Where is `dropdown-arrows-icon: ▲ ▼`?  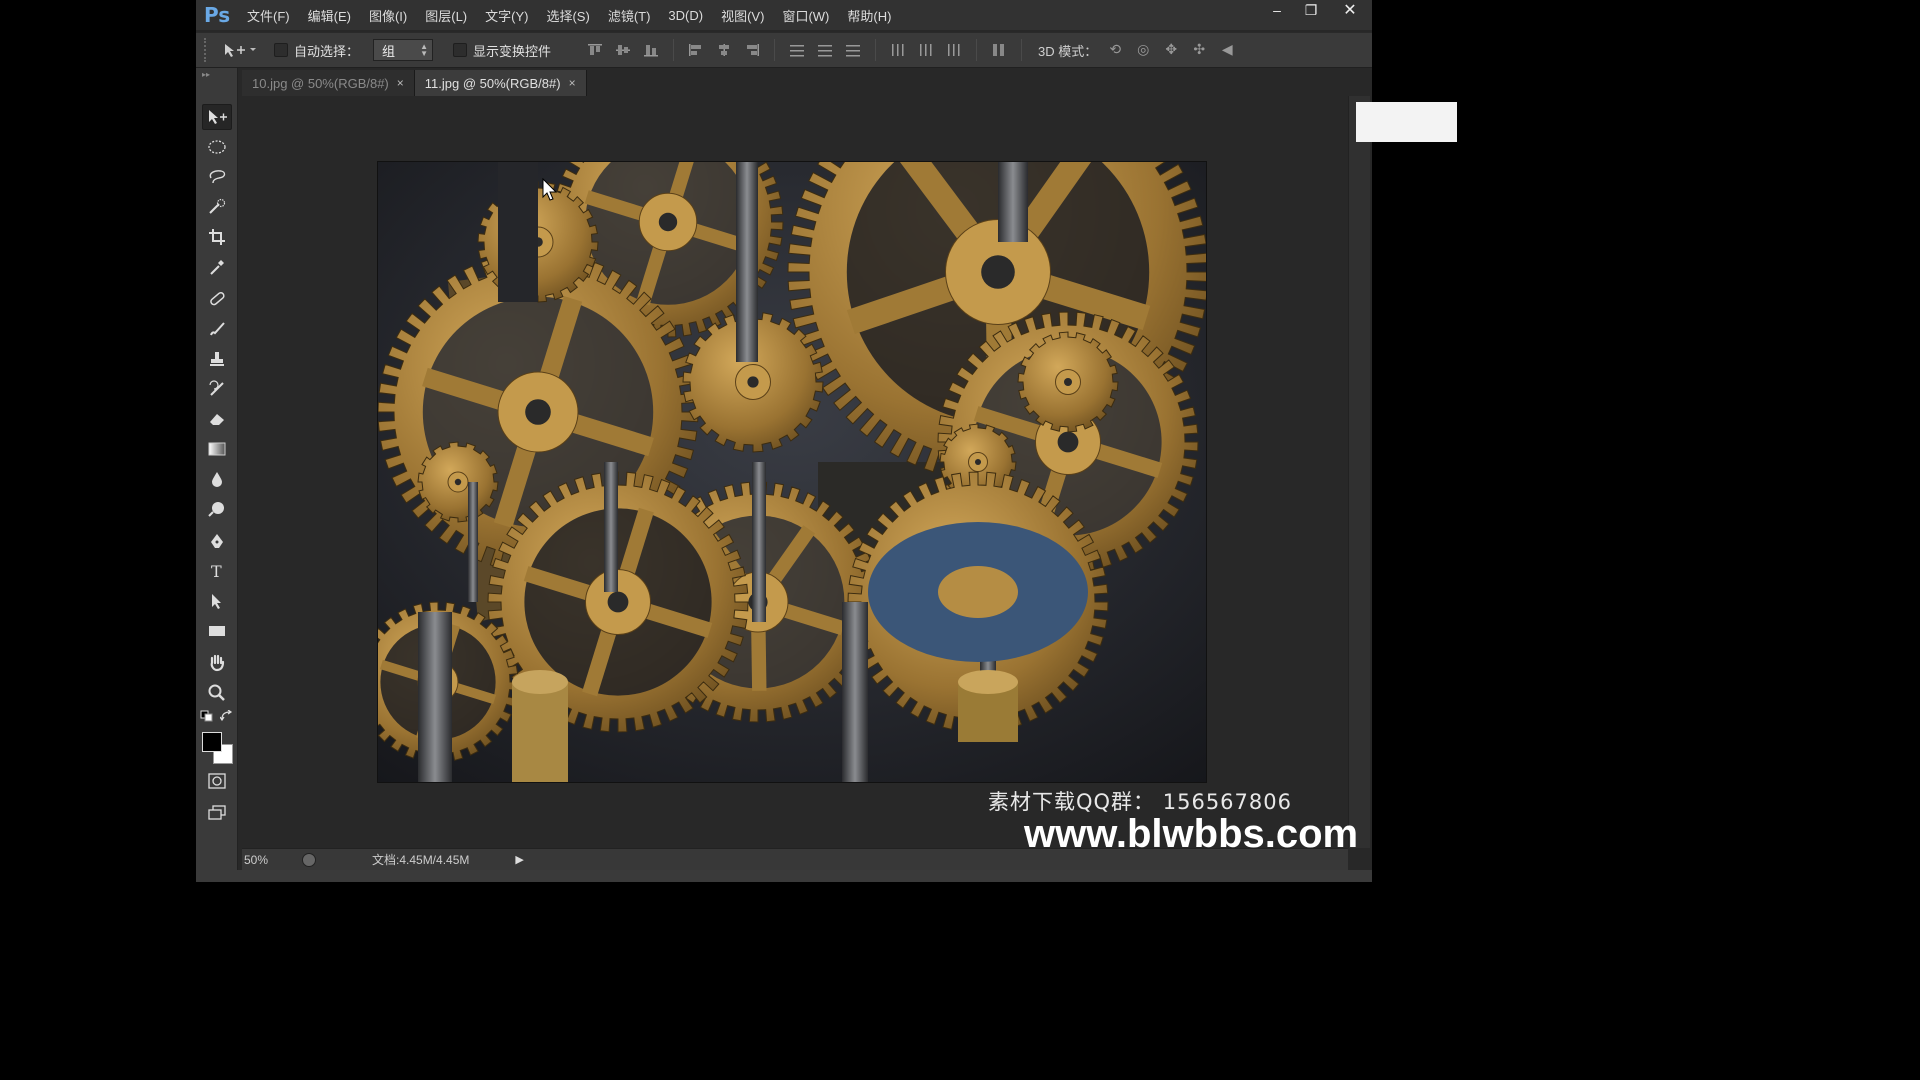 dropdown-arrows-icon: ▲ ▼ is located at coordinates (424, 50).